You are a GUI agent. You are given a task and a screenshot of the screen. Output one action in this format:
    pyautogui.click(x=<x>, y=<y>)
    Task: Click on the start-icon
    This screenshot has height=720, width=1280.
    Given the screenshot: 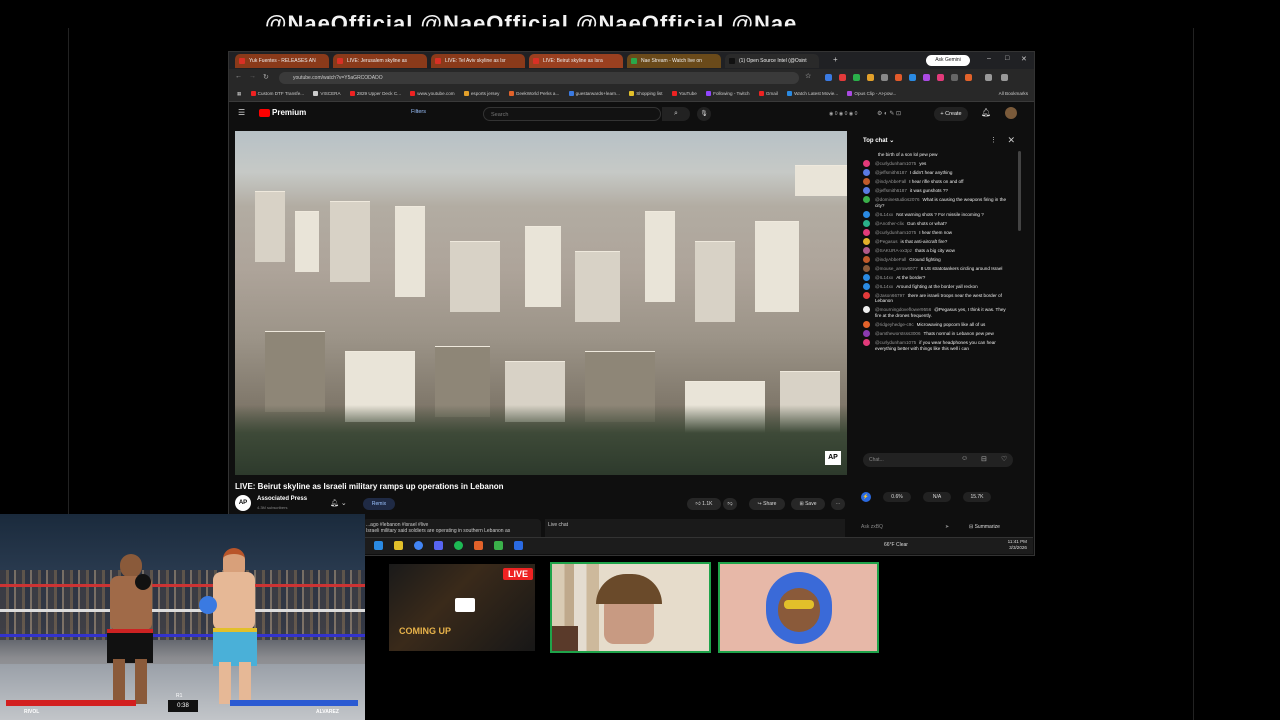 What is the action you would take?
    pyautogui.click(x=378, y=545)
    